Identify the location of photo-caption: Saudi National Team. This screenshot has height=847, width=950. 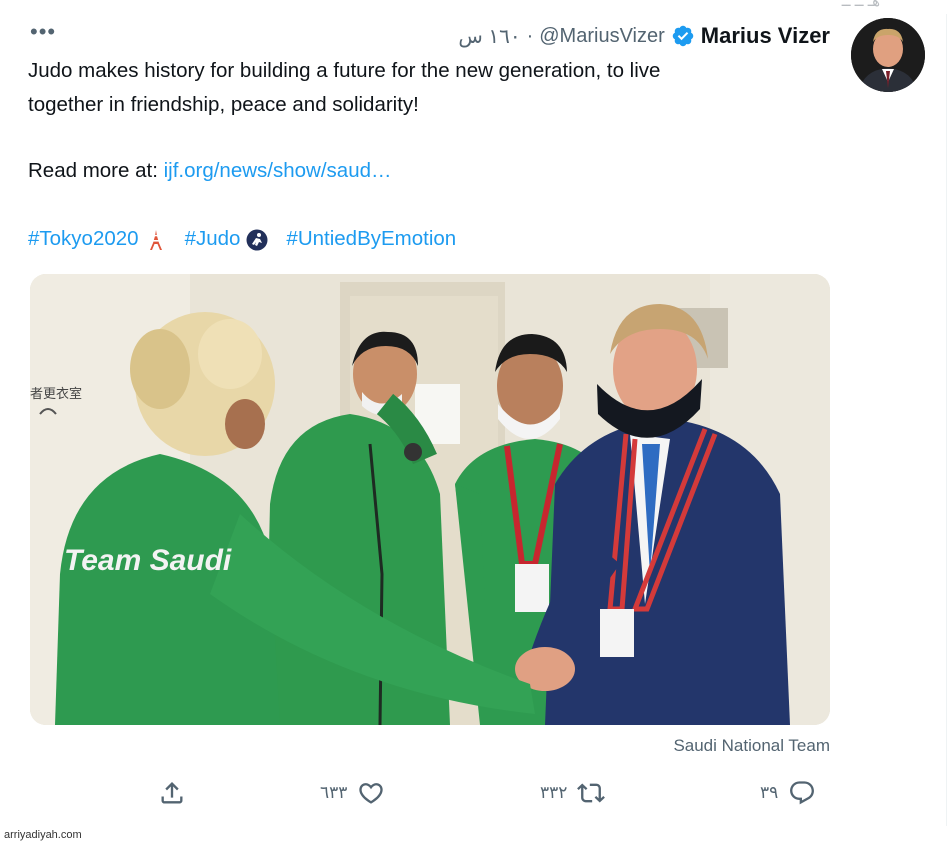
(751, 745).